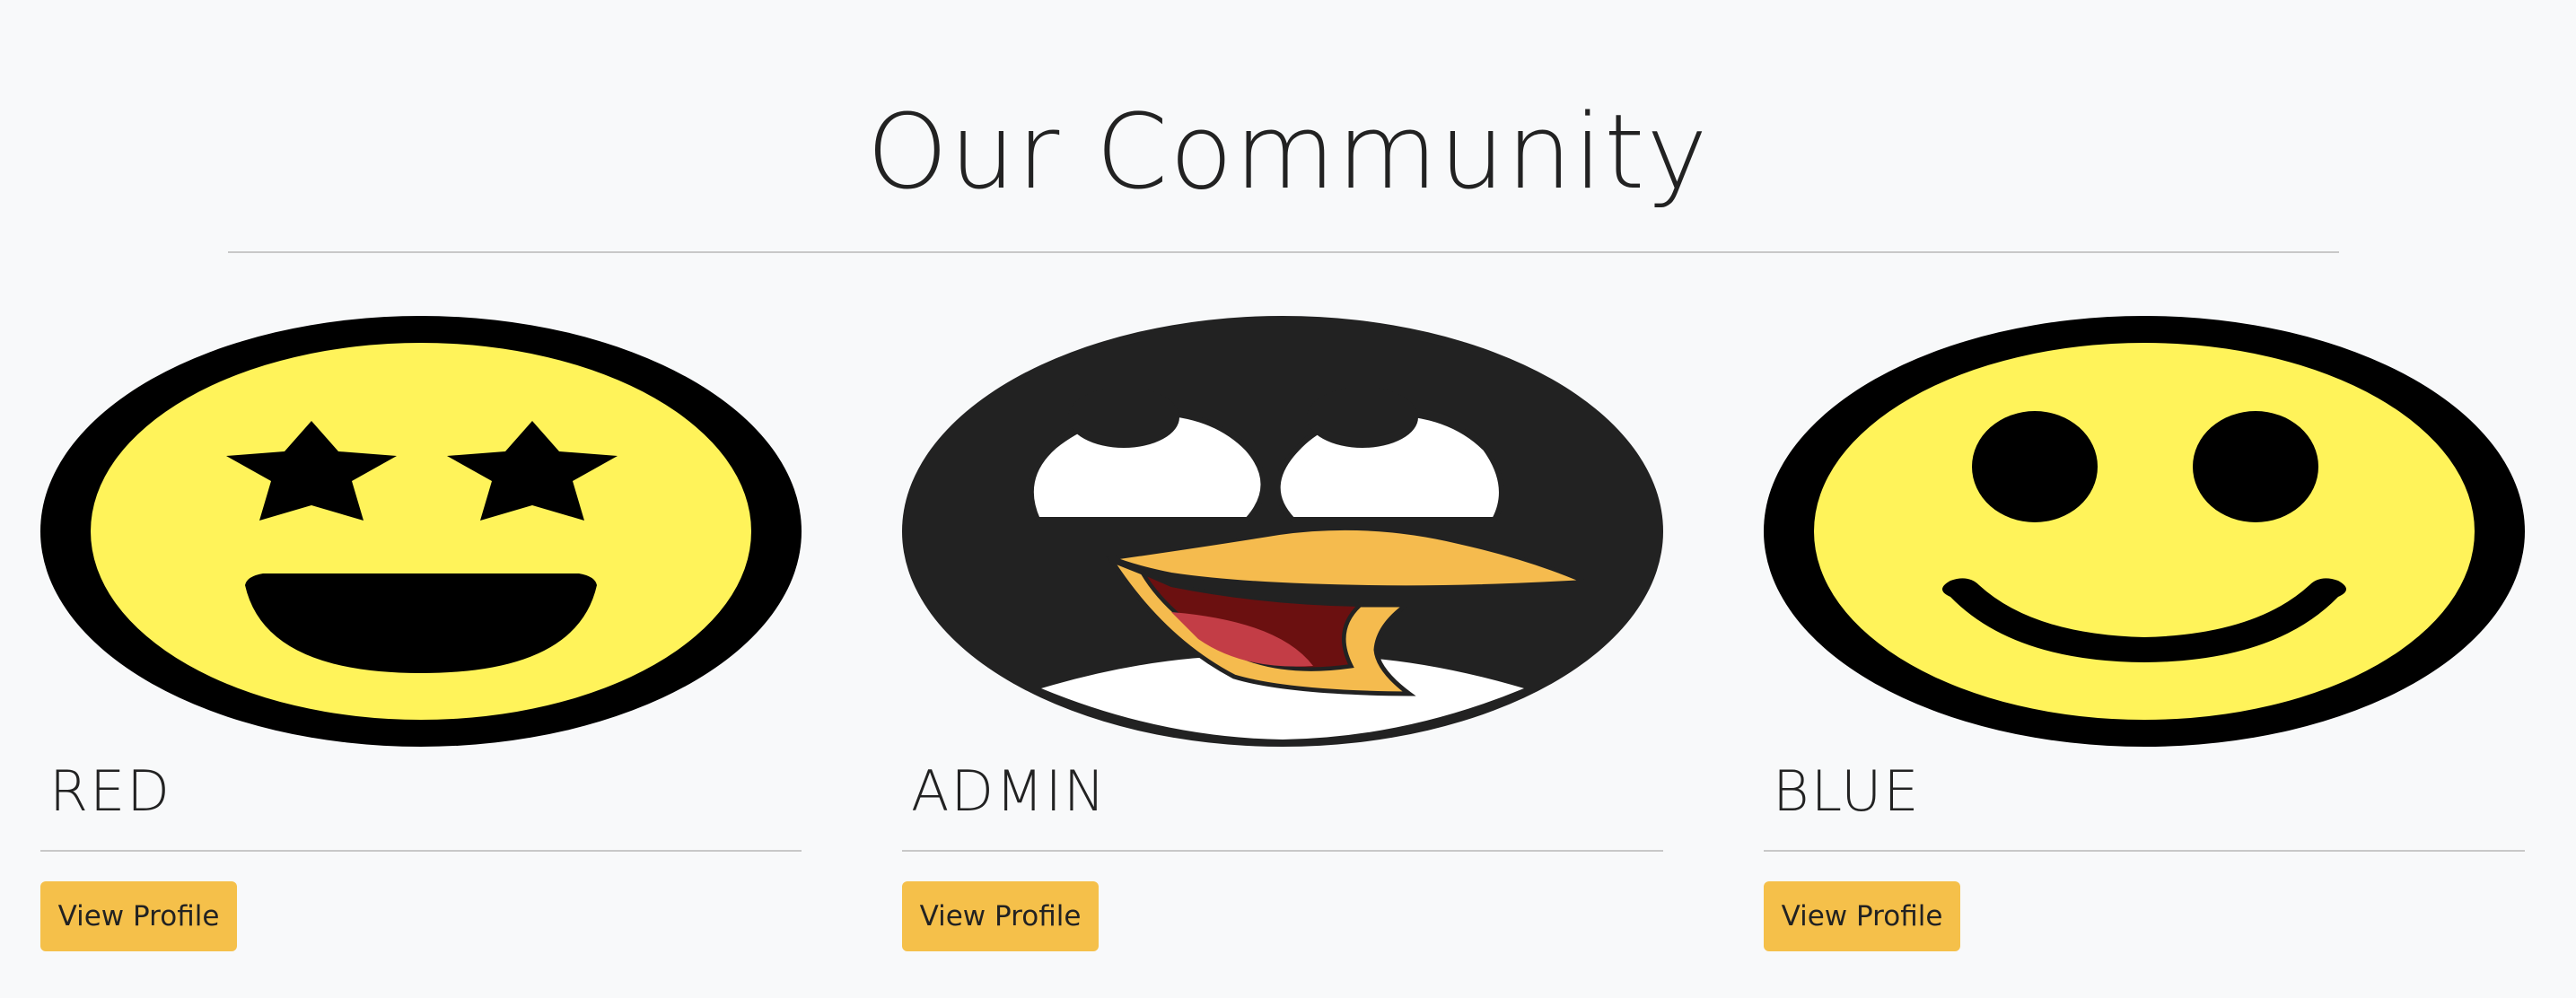 The height and width of the screenshot is (998, 2576). What do you see at coordinates (1009, 791) in the screenshot?
I see `member-name: ADMIN` at bounding box center [1009, 791].